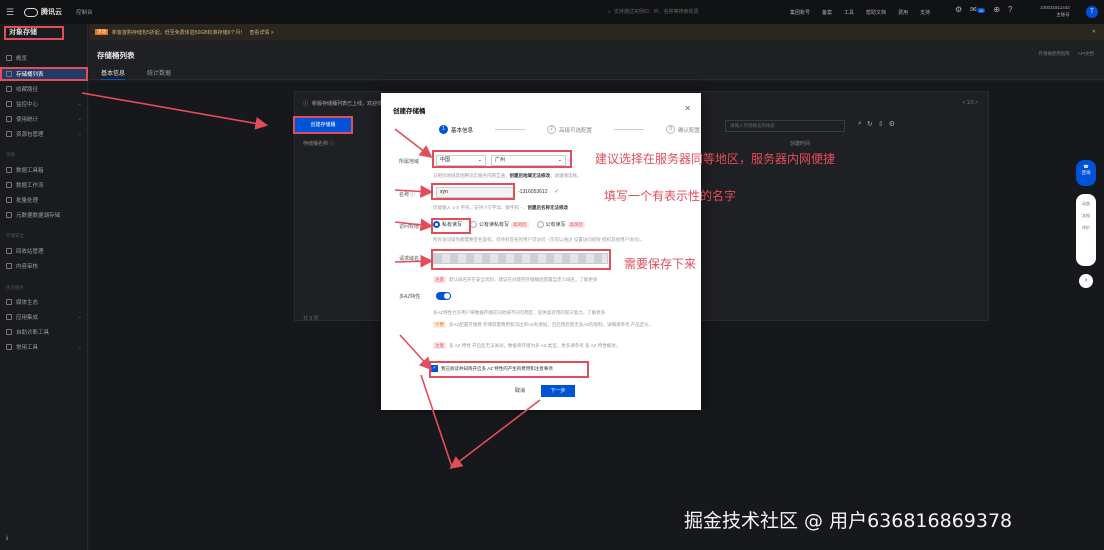 This screenshot has height=550, width=1104. I want to click on arrow-to-region, so click(413, 143).